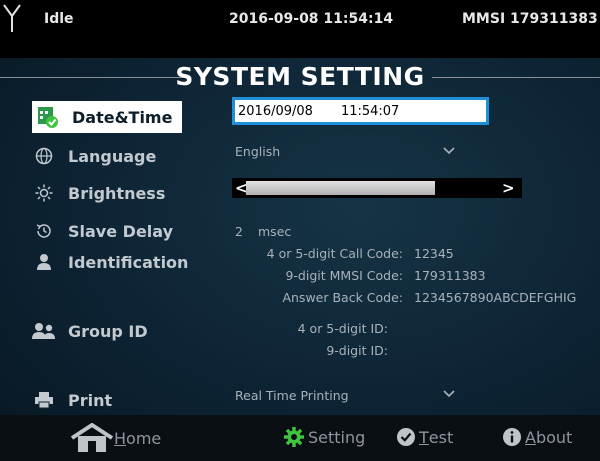  I want to click on nav-home-label-initial: H, so click(120, 438).